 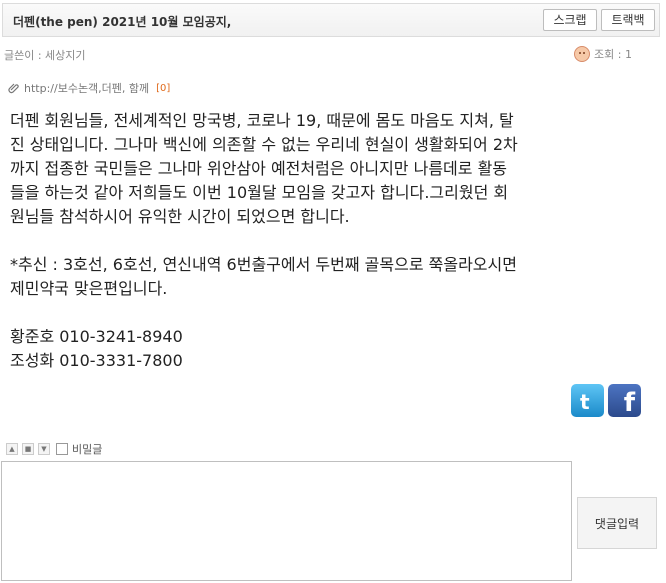 I want to click on facebook-share-button: f, so click(x=624, y=401).